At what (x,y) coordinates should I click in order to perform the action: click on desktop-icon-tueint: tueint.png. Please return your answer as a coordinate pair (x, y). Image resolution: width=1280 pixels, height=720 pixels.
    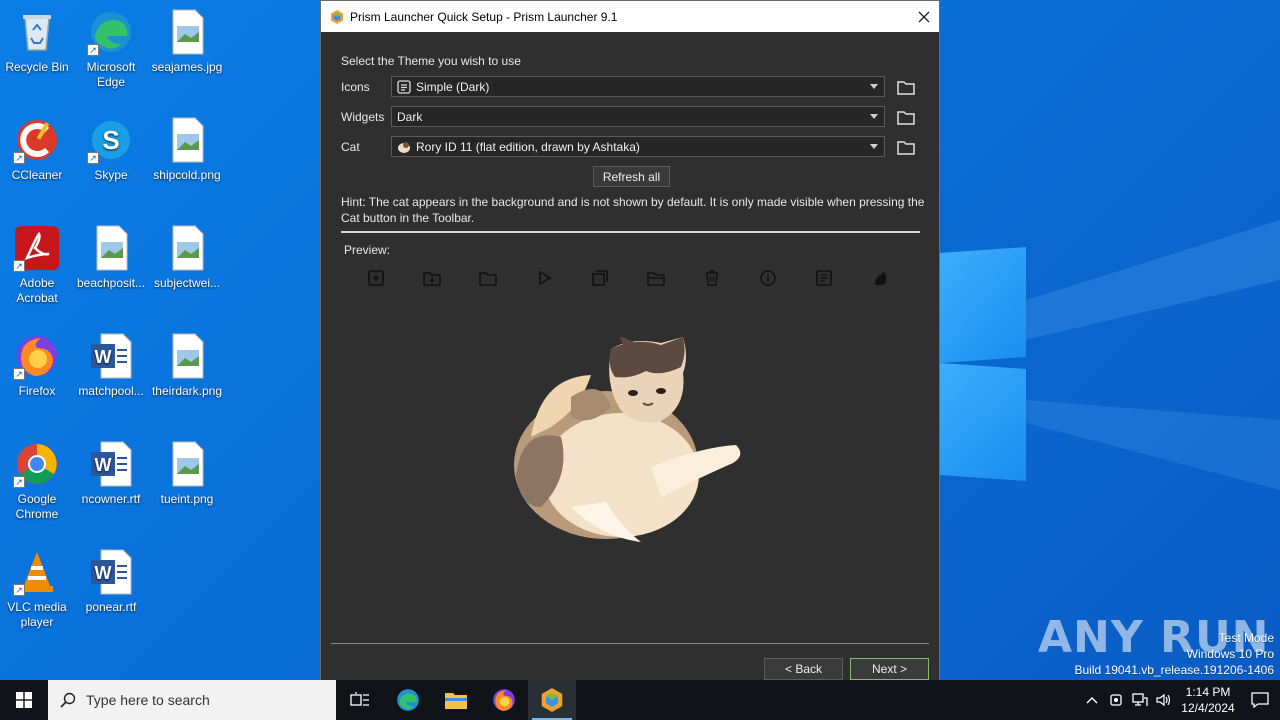
    Looking at the image, I should click on (187, 473).